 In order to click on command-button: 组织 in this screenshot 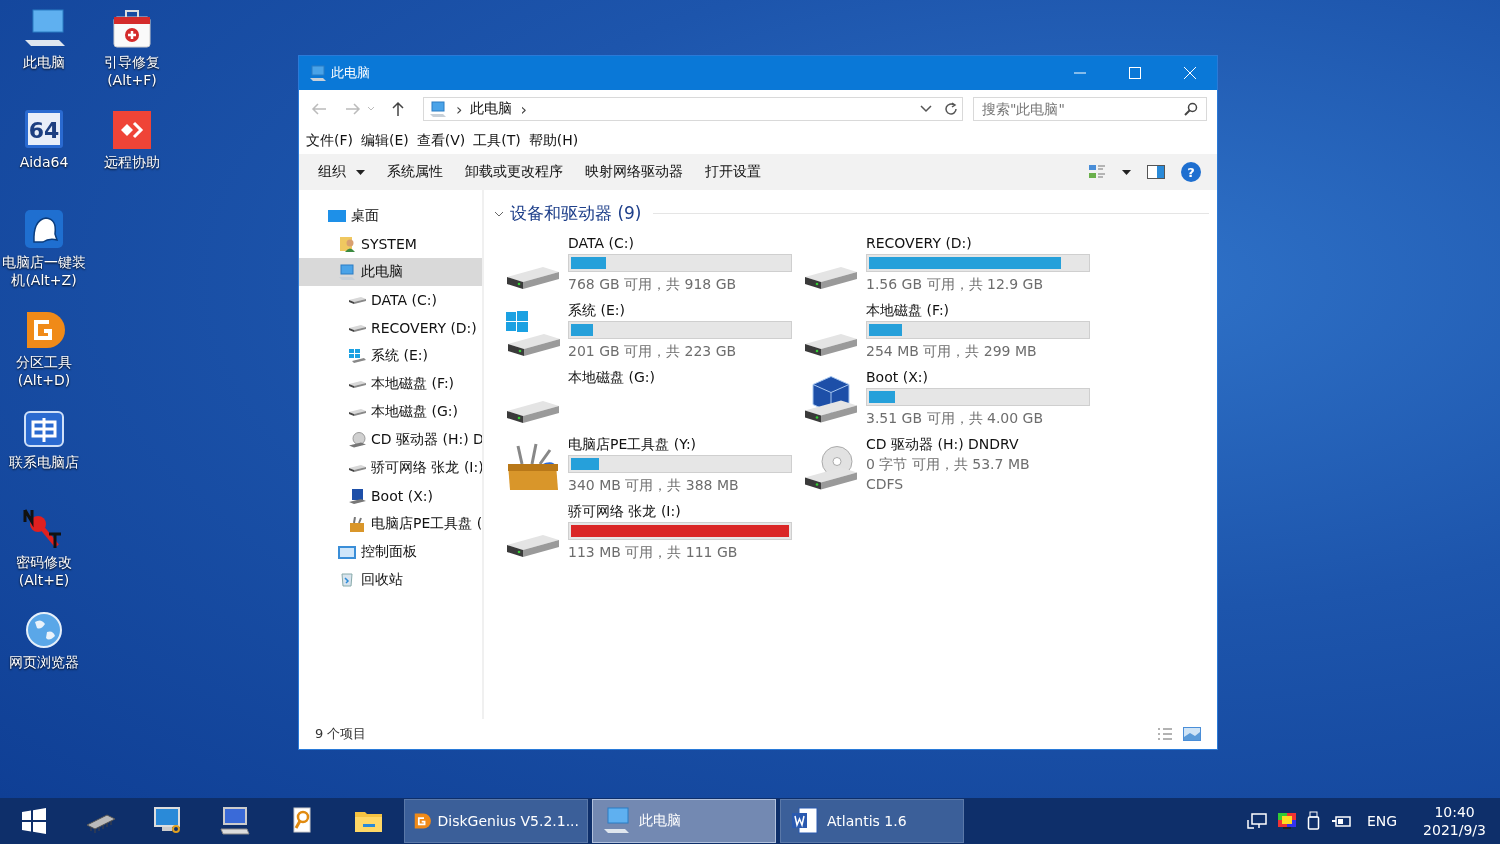, I will do `click(341, 172)`.